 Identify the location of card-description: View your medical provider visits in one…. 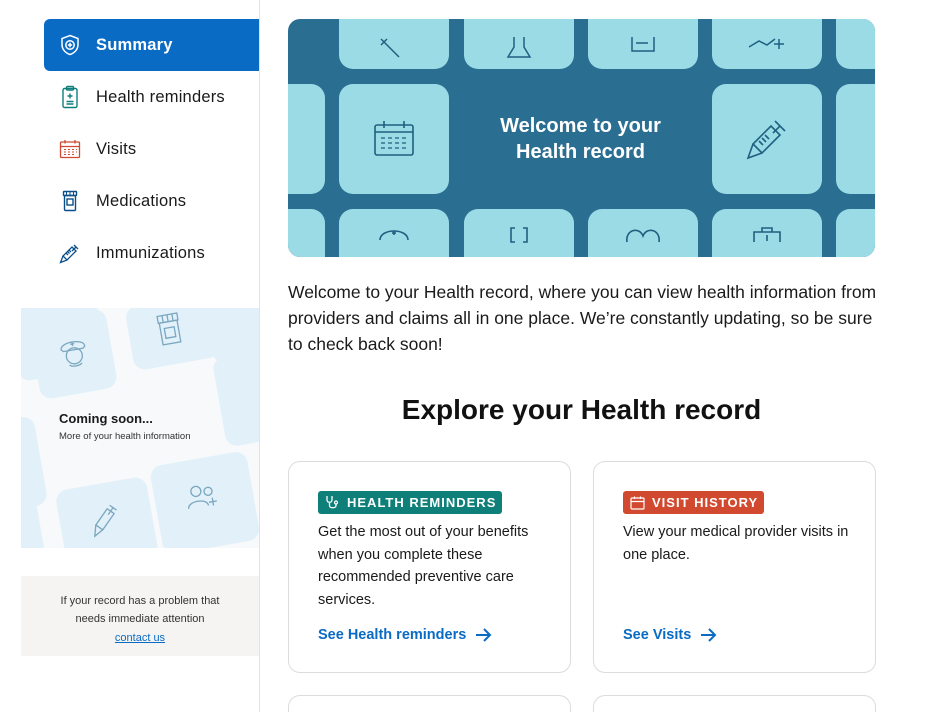
(736, 543).